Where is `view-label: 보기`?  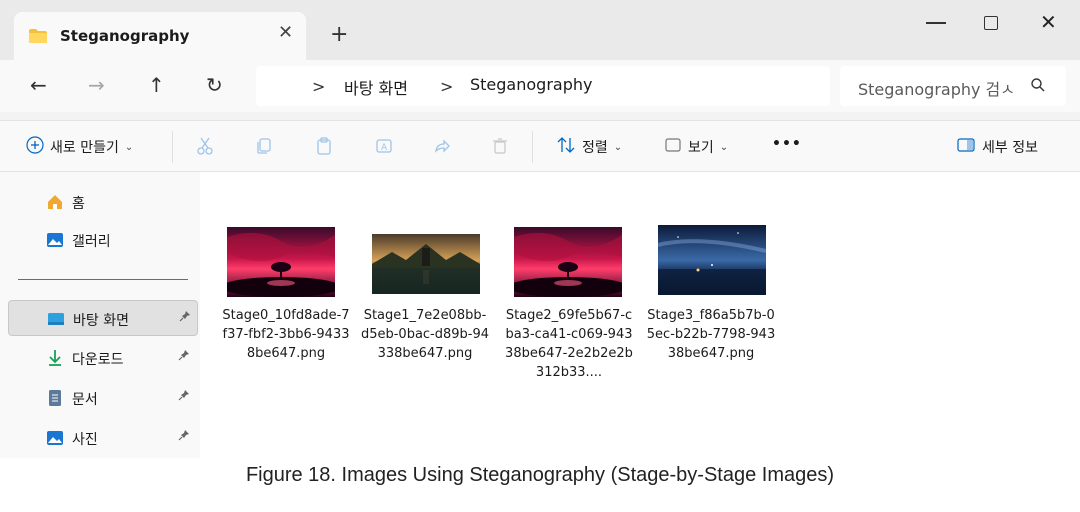 view-label: 보기 is located at coordinates (701, 148).